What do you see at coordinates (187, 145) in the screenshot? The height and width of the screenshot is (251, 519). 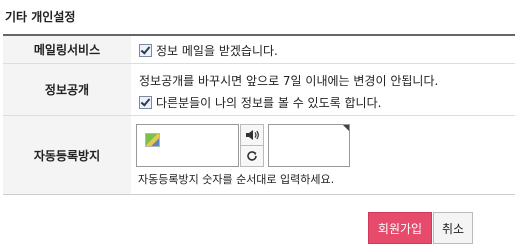 I see `captcha-image-box` at bounding box center [187, 145].